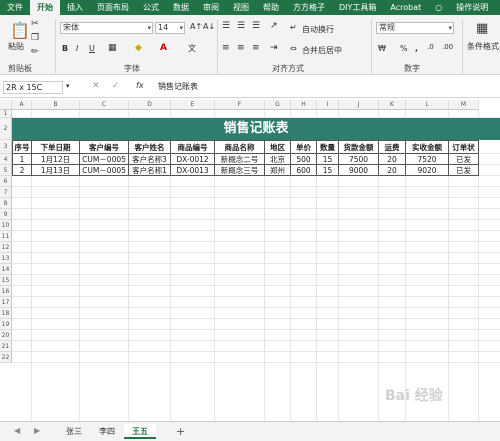 The width and height of the screenshot is (500, 441). What do you see at coordinates (193, 170) in the screenshot?
I see `table-cell: DX-0013` at bounding box center [193, 170].